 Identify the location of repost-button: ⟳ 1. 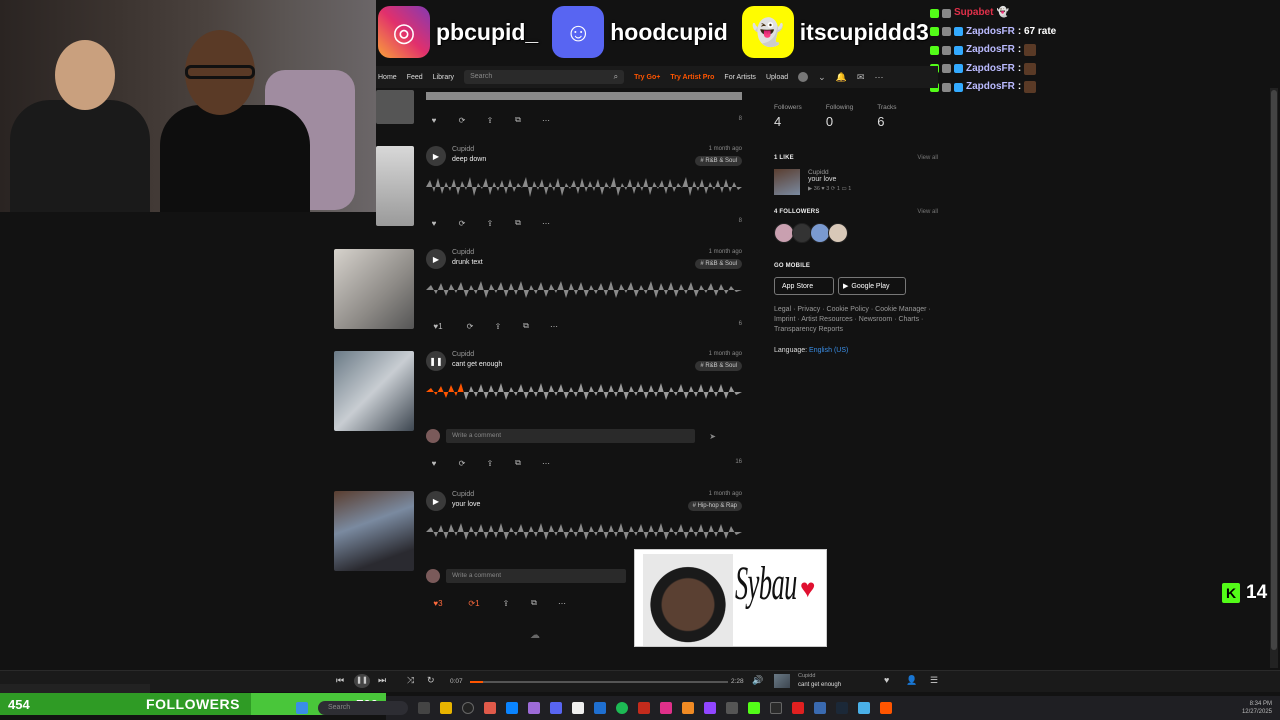
(474, 603).